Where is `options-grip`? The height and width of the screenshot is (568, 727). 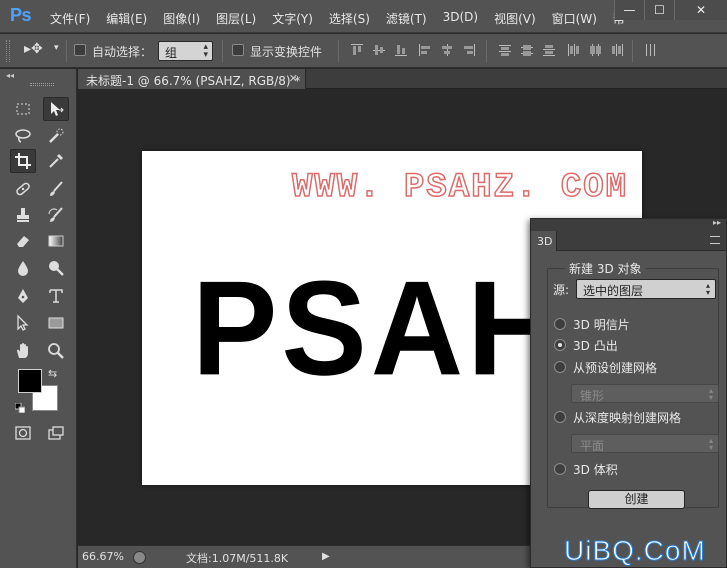
options-grip is located at coordinates (8, 51).